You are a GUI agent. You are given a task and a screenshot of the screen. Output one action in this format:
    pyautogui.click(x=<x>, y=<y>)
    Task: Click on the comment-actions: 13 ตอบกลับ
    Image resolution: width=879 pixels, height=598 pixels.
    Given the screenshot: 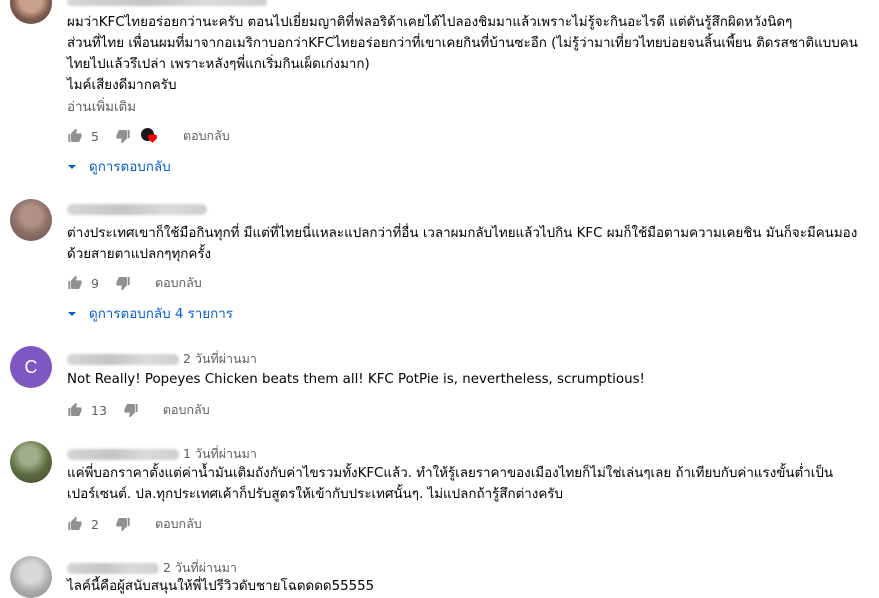 What is the action you would take?
    pyautogui.click(x=138, y=410)
    